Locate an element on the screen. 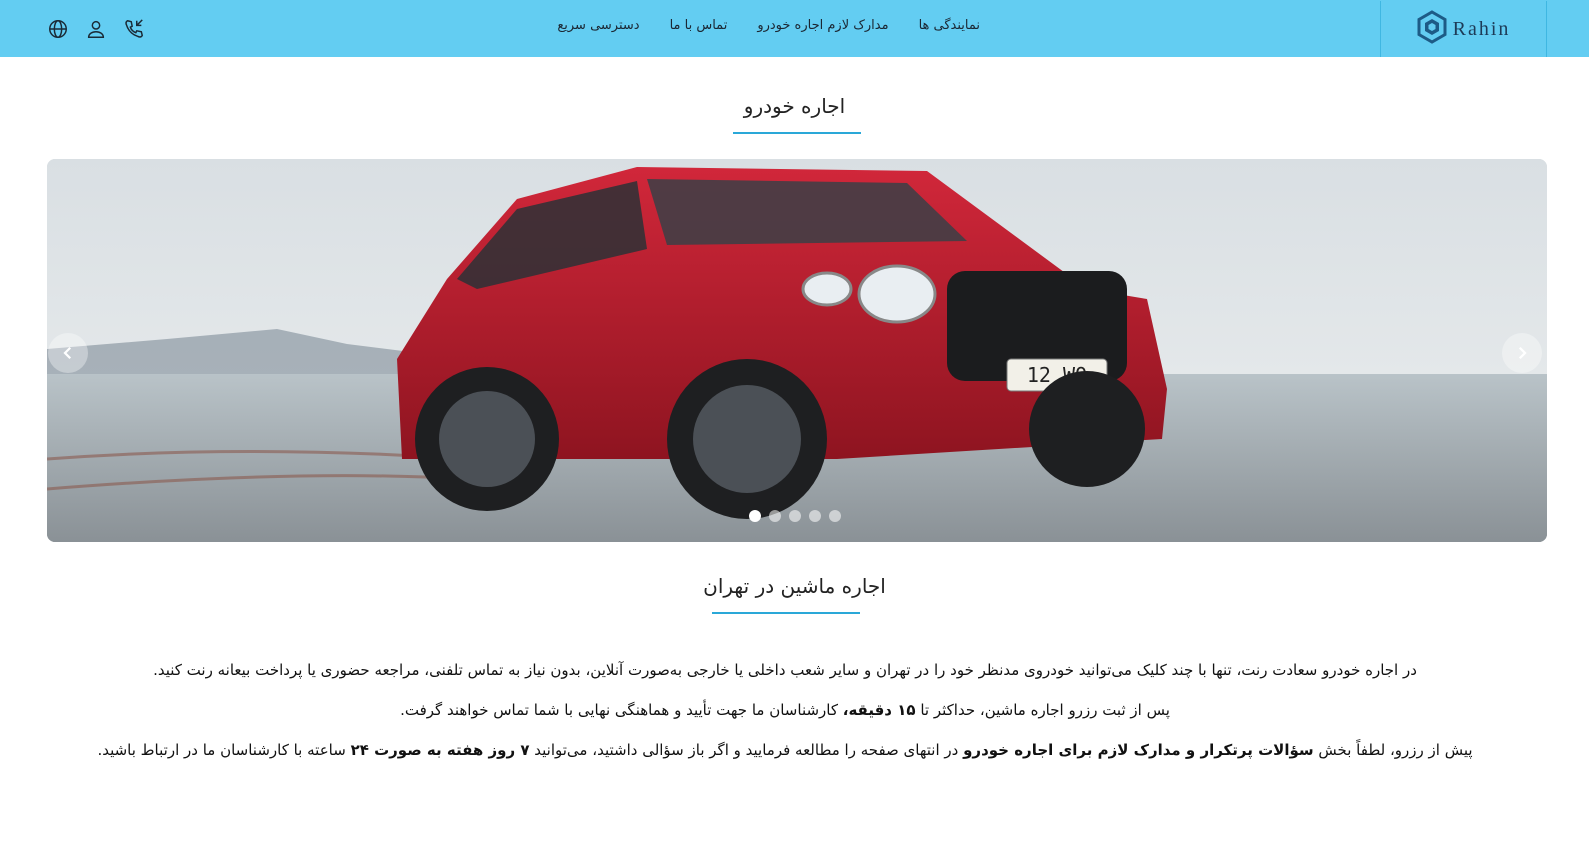 This screenshot has height=850, width=1589. section-title-underline is located at coordinates (786, 613).